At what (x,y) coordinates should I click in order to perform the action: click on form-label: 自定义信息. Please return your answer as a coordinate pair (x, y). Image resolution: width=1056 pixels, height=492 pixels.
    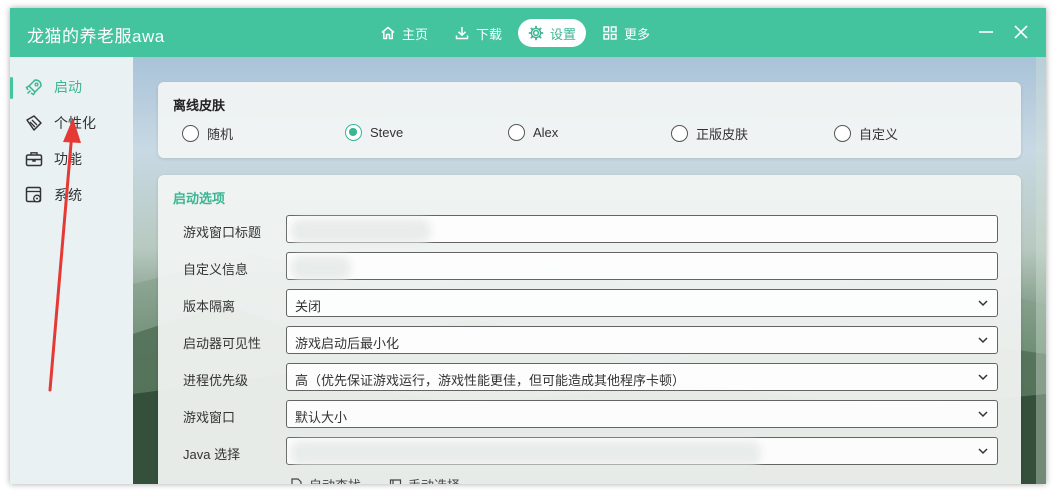
    Looking at the image, I should click on (216, 269).